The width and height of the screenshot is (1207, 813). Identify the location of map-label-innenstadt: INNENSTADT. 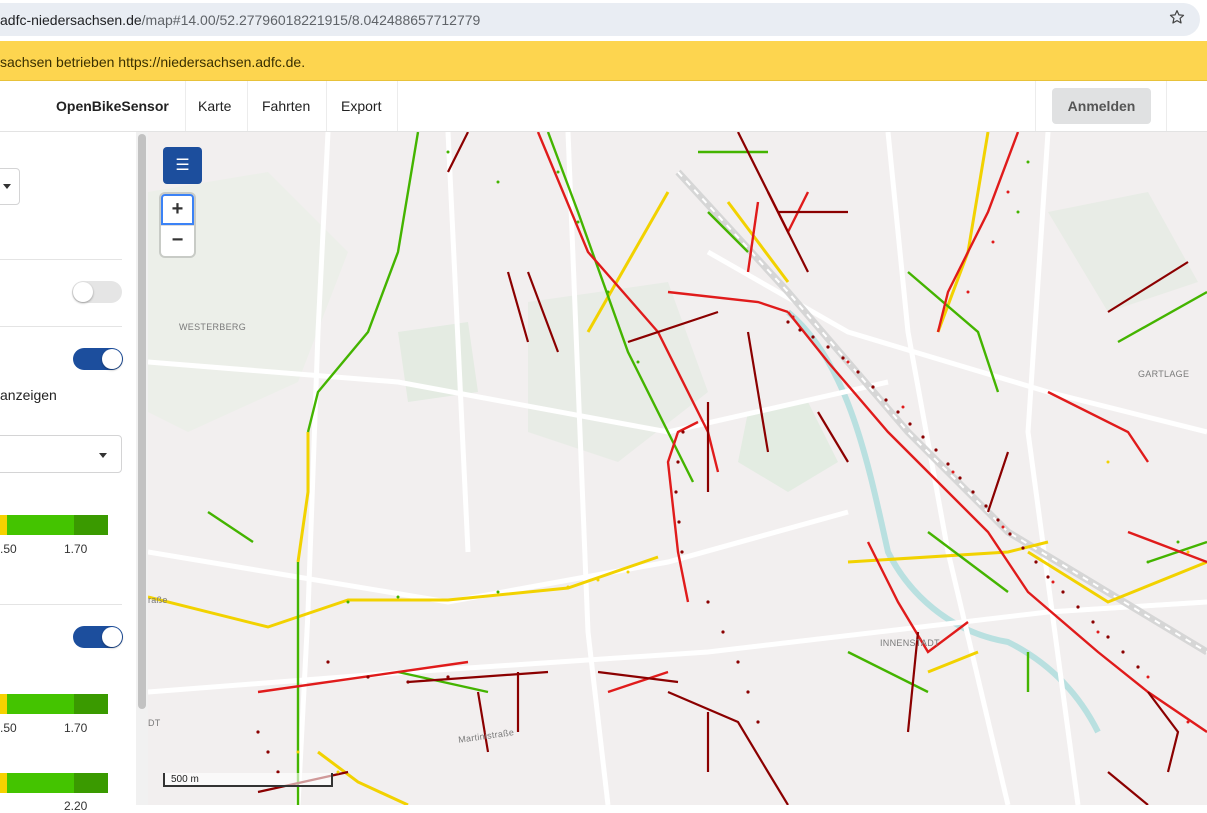
(910, 643).